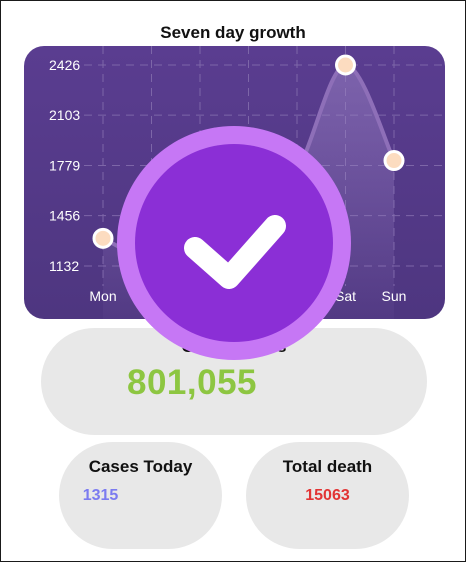  I want to click on checkmark-icon, so click(235, 252).